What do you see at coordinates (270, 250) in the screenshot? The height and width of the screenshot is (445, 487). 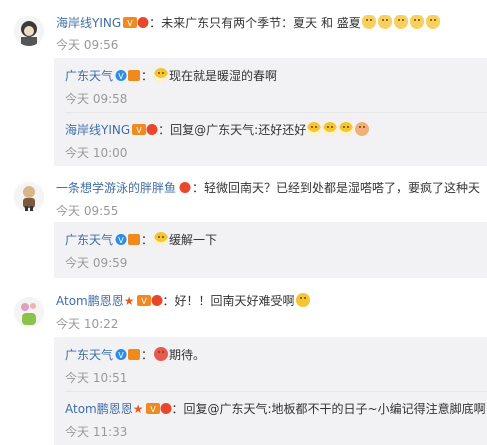 I see `reply-list: 广东天气 V ： 缓解一下 今天 09:59` at bounding box center [270, 250].